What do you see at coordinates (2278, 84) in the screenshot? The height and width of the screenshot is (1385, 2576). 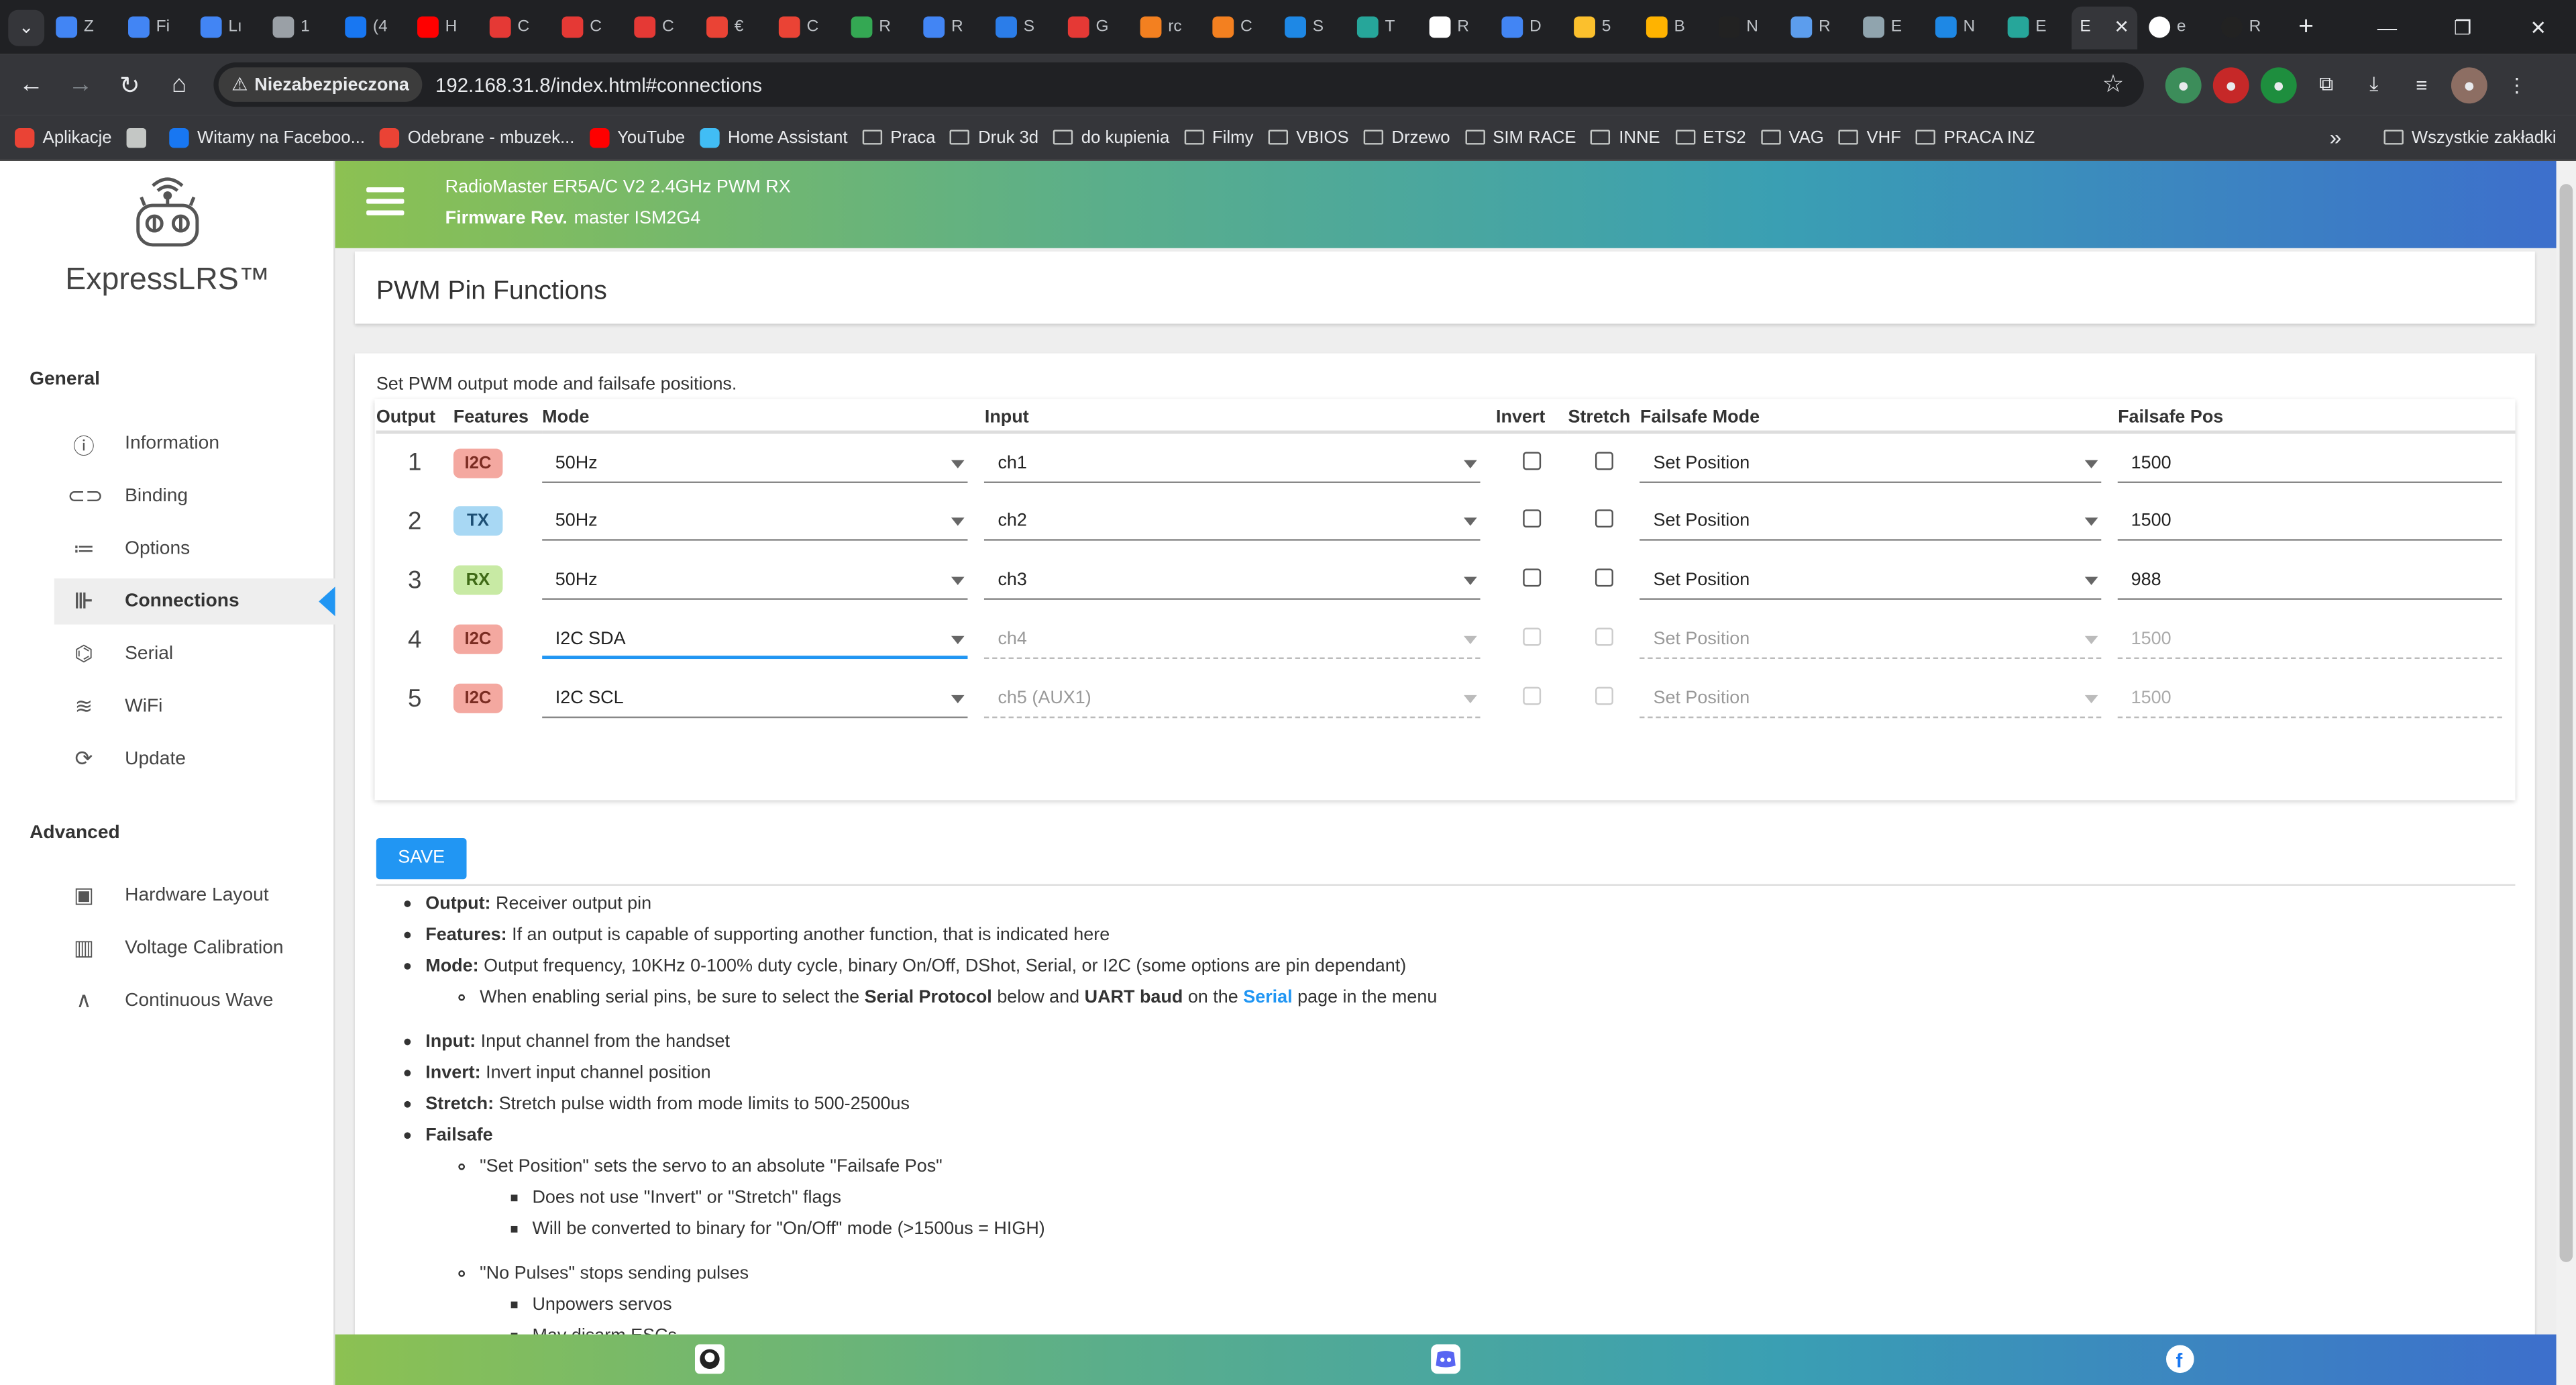 I see `extension-green-icon: ●` at bounding box center [2278, 84].